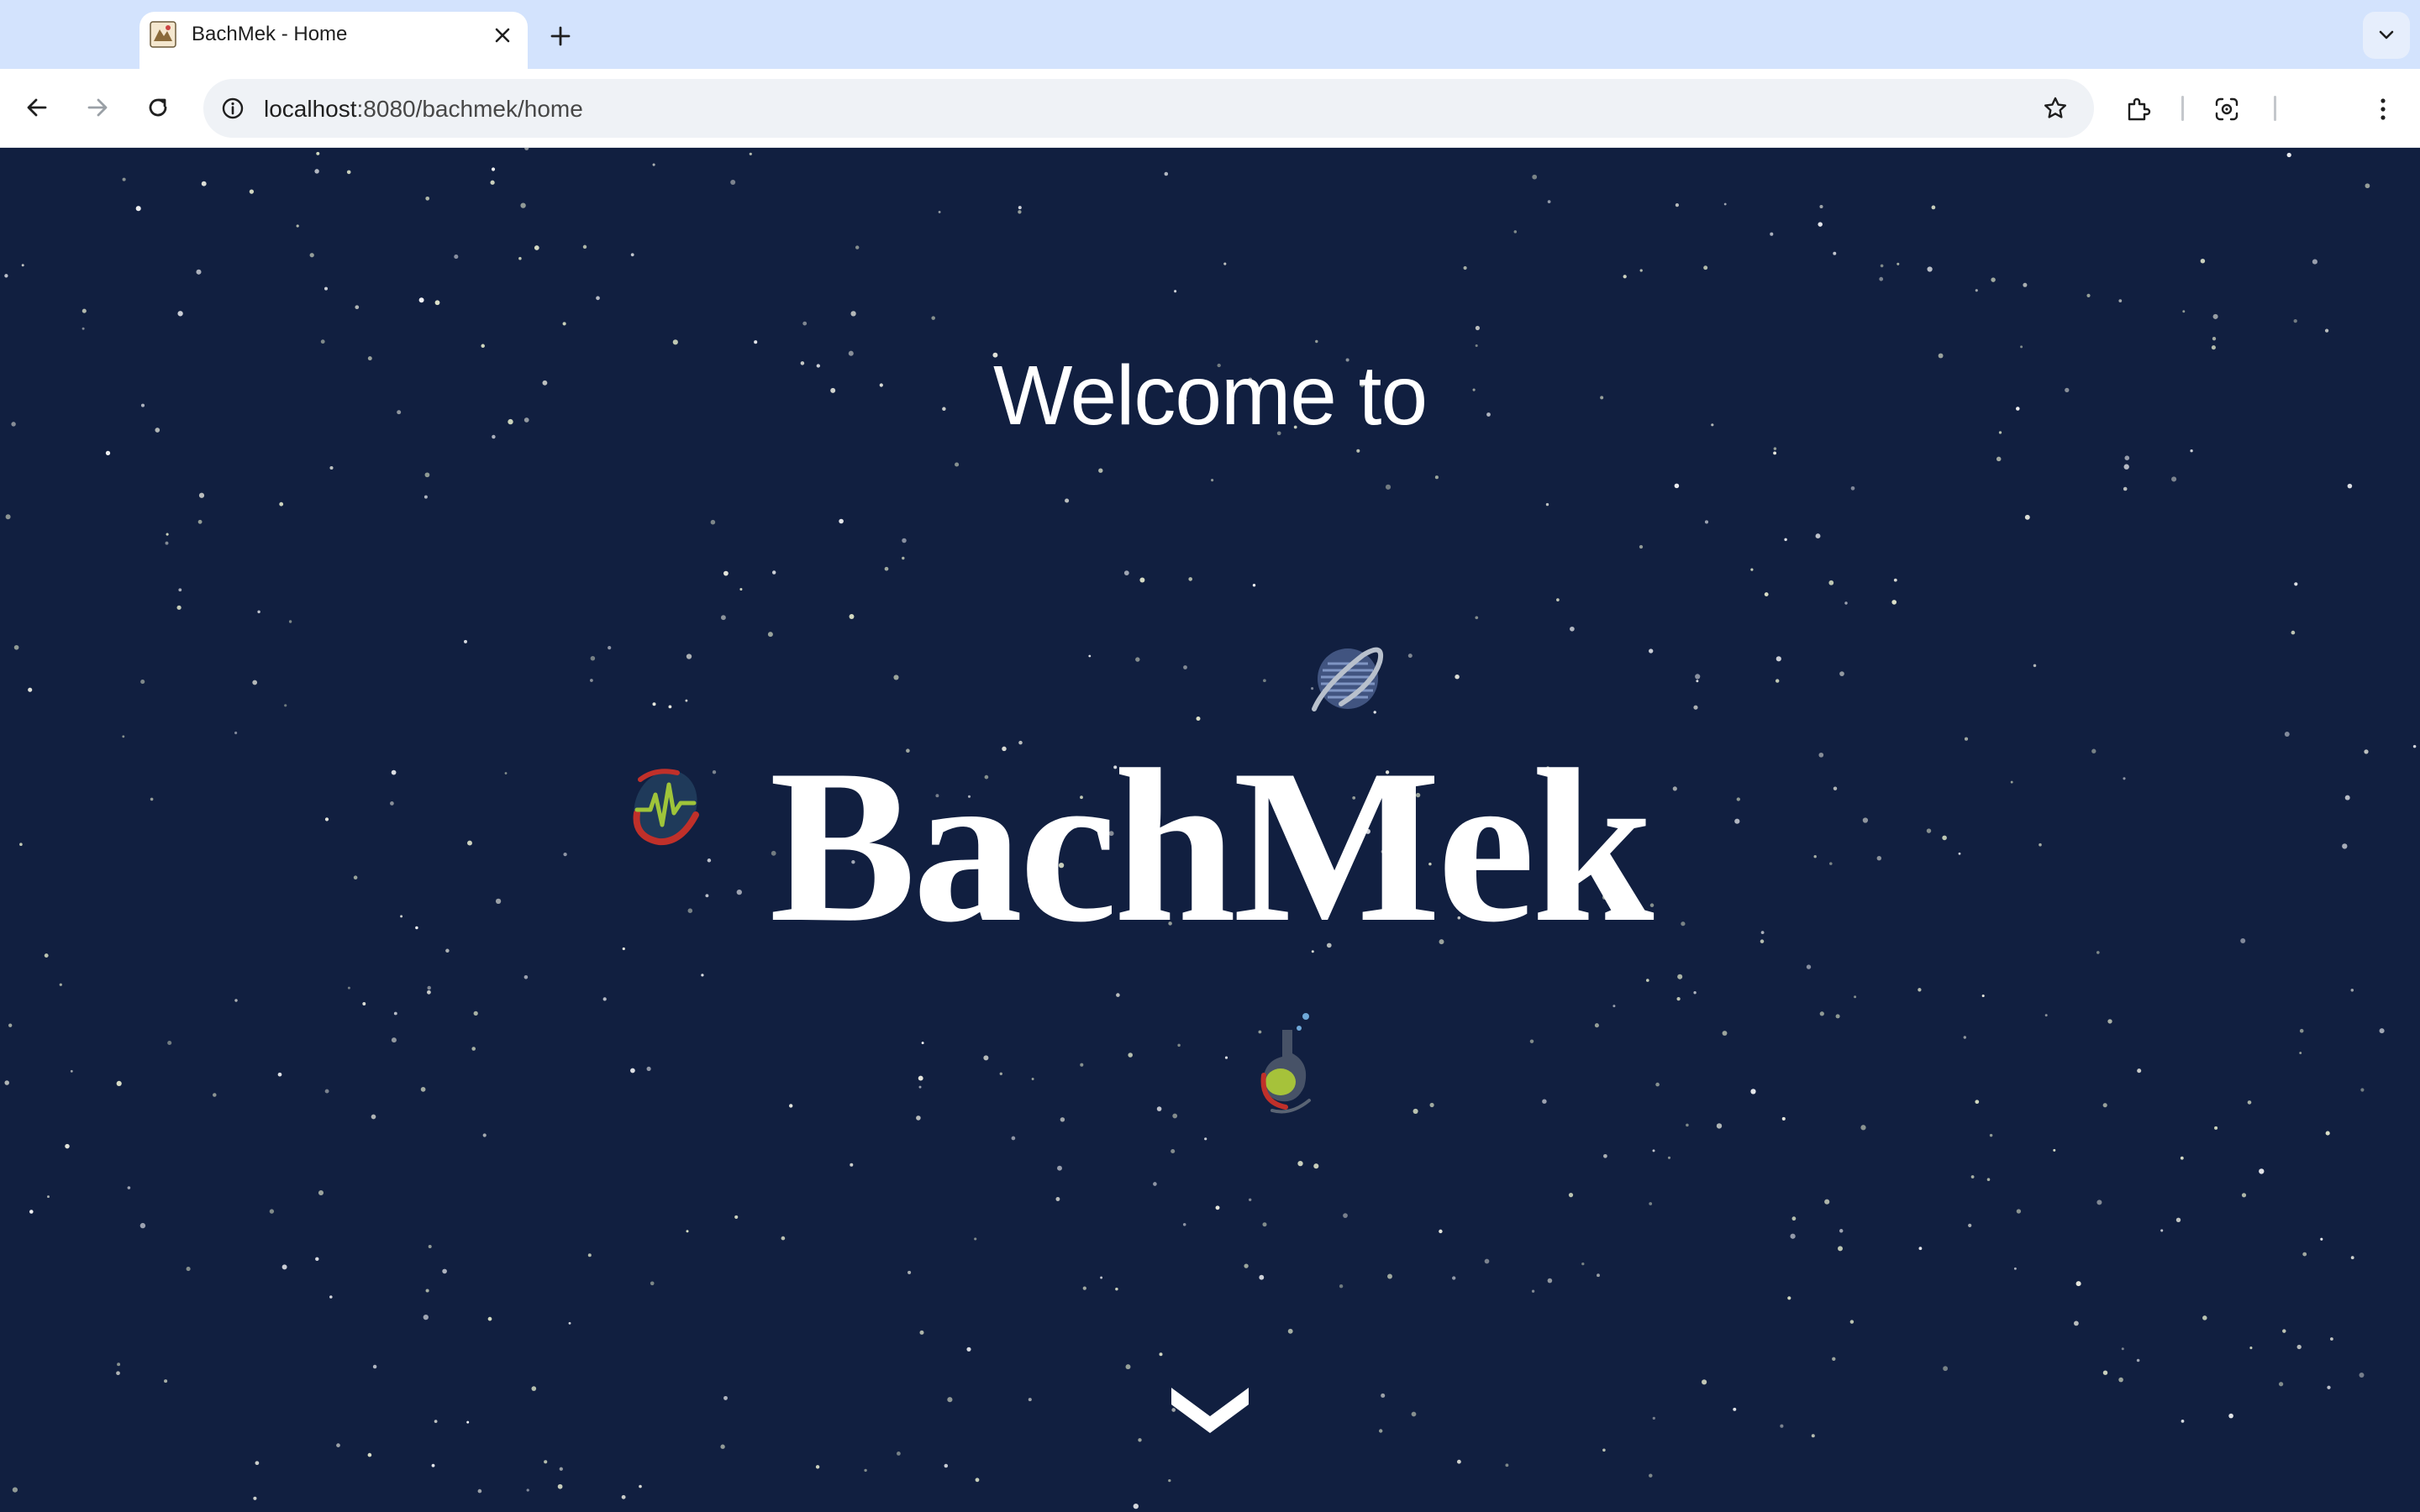 Image resolution: width=2420 pixels, height=1512 pixels. I want to click on globe-planet-icon, so click(1347, 679).